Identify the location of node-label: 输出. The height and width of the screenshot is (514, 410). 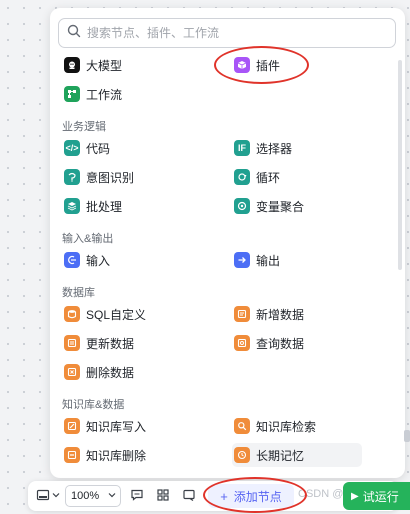
(268, 260).